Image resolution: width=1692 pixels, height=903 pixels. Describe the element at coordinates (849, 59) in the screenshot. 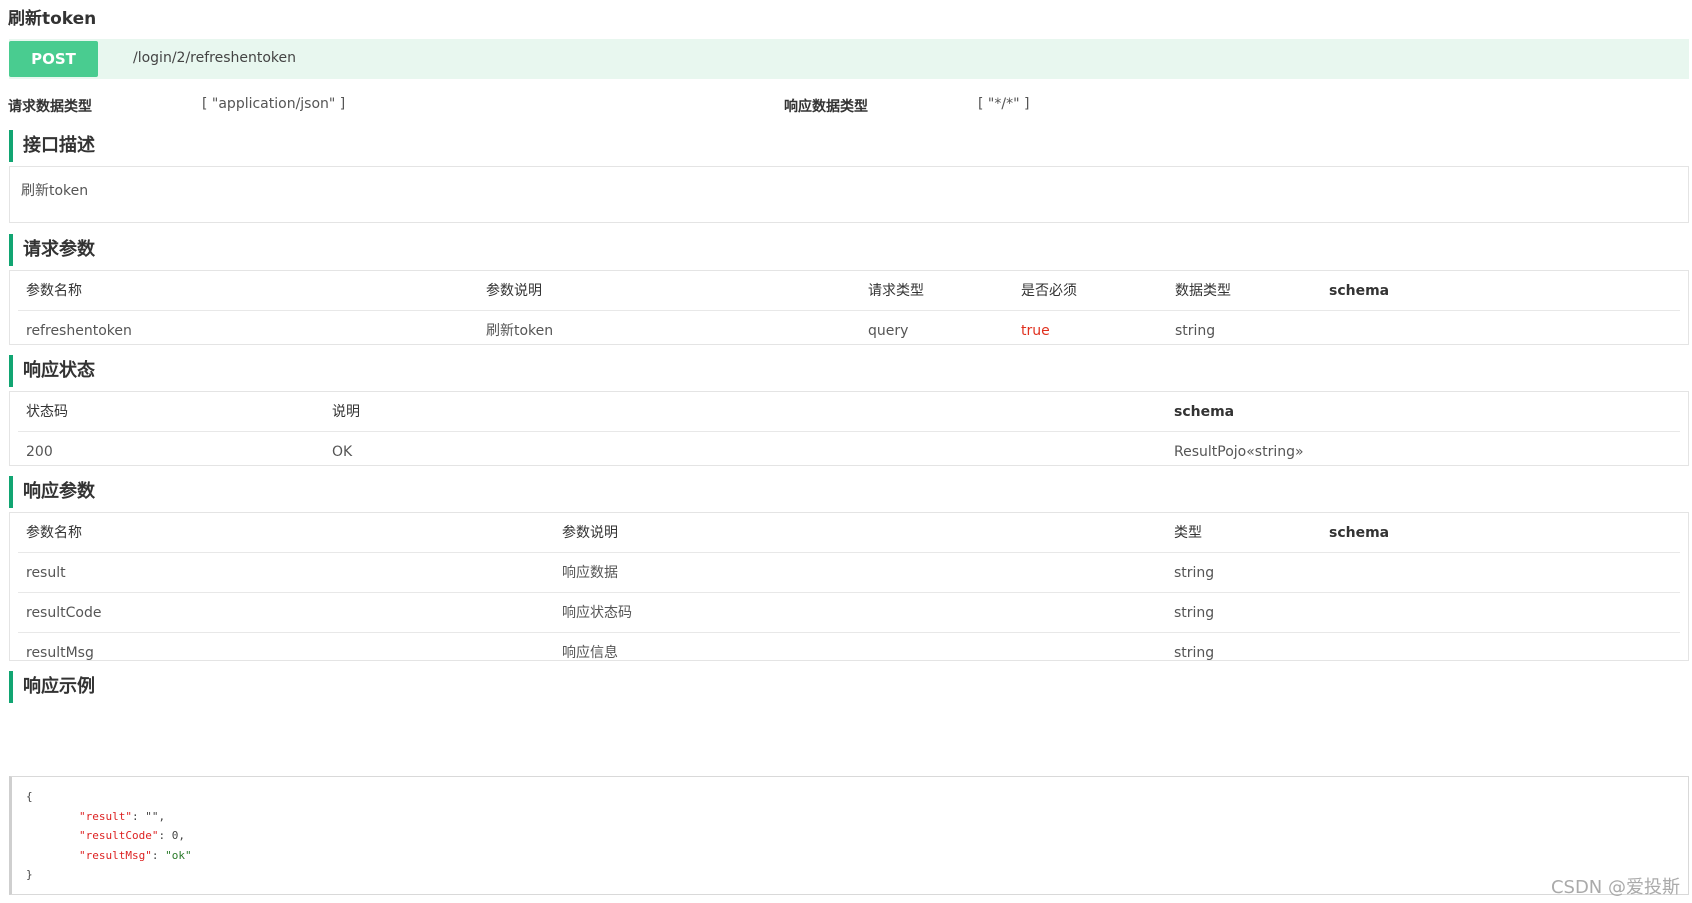

I see `endpoint-bar: POST /login/2/refreshentoken` at that location.